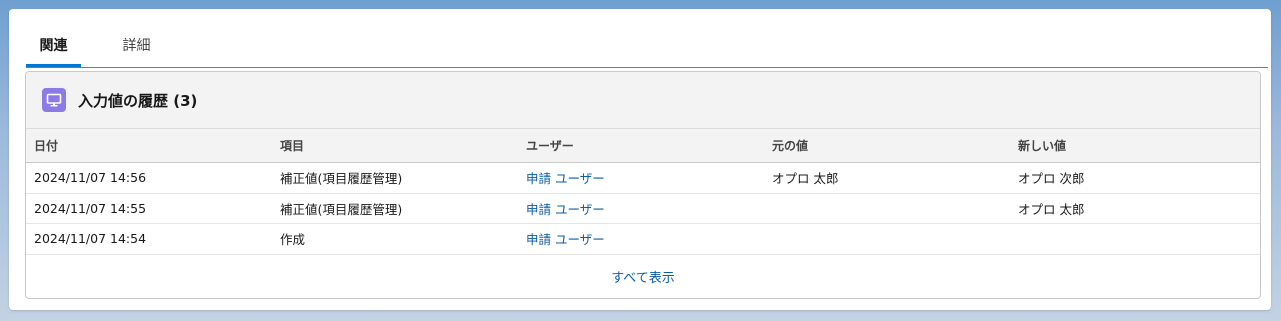 The height and width of the screenshot is (321, 1281). I want to click on cell-field: 作成, so click(293, 240).